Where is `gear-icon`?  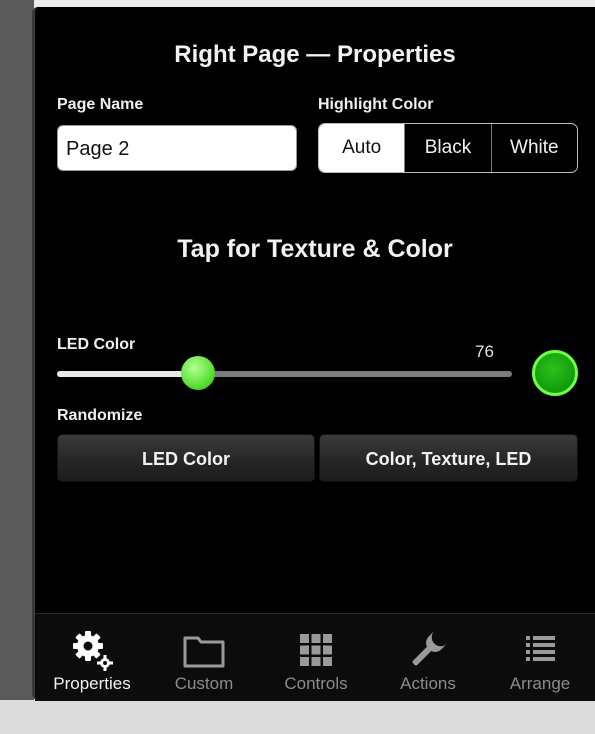
gear-icon is located at coordinates (93, 651).